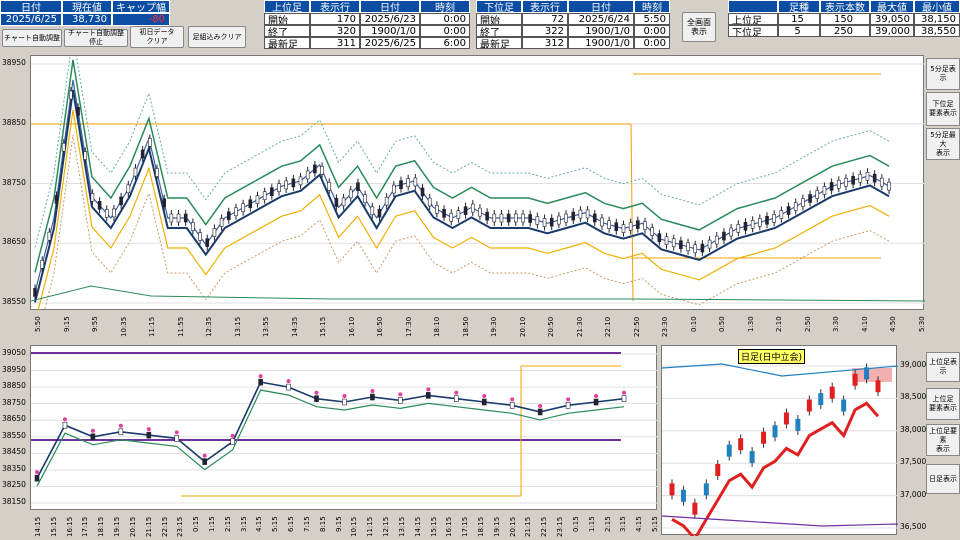  Describe the element at coordinates (478, 293) in the screenshot. I see `indicator-line` at that location.